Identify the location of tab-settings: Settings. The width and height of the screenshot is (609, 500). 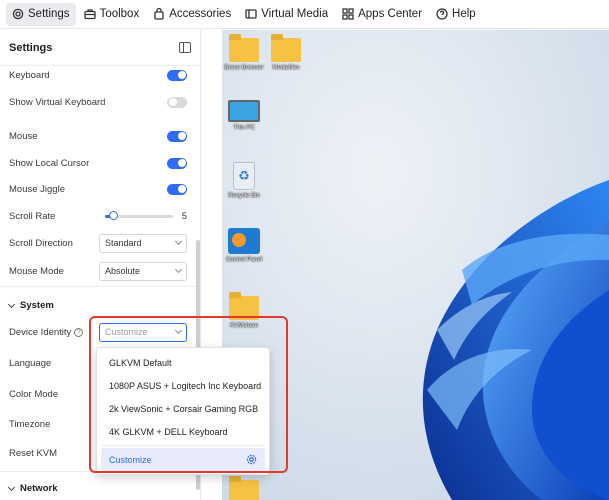
(41, 14).